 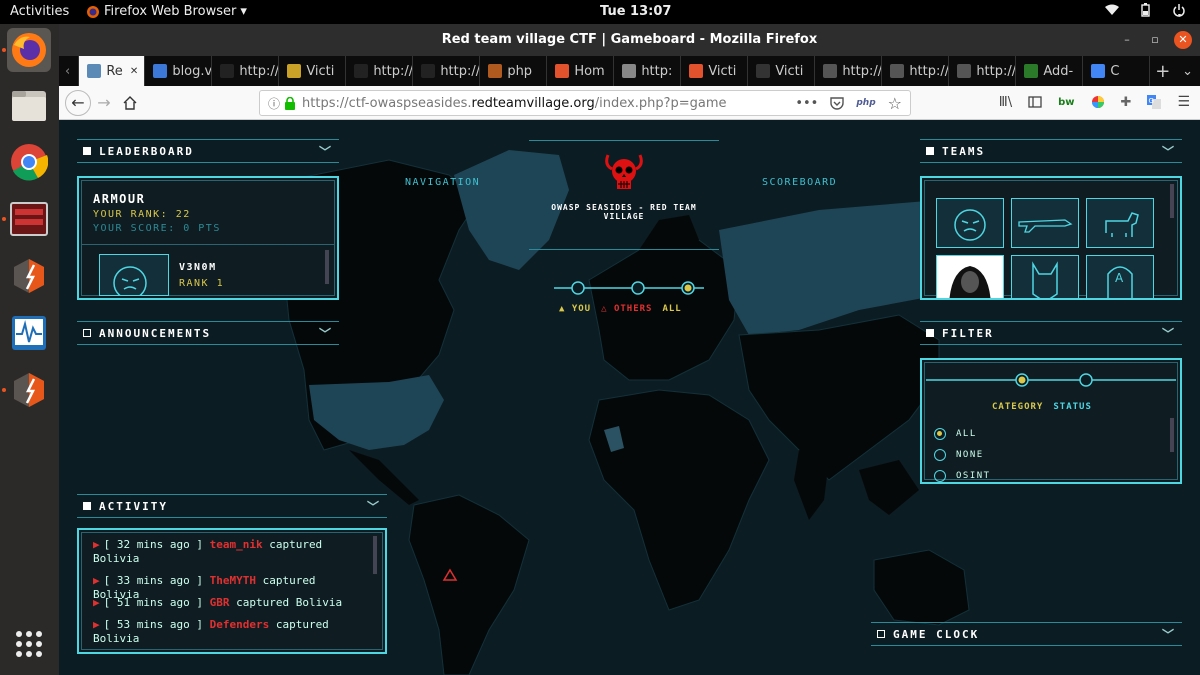 What do you see at coordinates (575, 309) in the screenshot?
I see `legend-you: ▲ YOU` at bounding box center [575, 309].